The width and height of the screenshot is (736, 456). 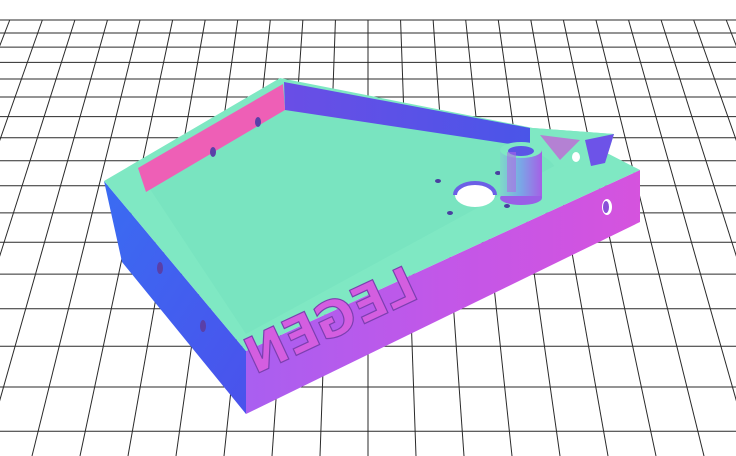 What do you see at coordinates (576, 157) in the screenshot?
I see `tab-hole` at bounding box center [576, 157].